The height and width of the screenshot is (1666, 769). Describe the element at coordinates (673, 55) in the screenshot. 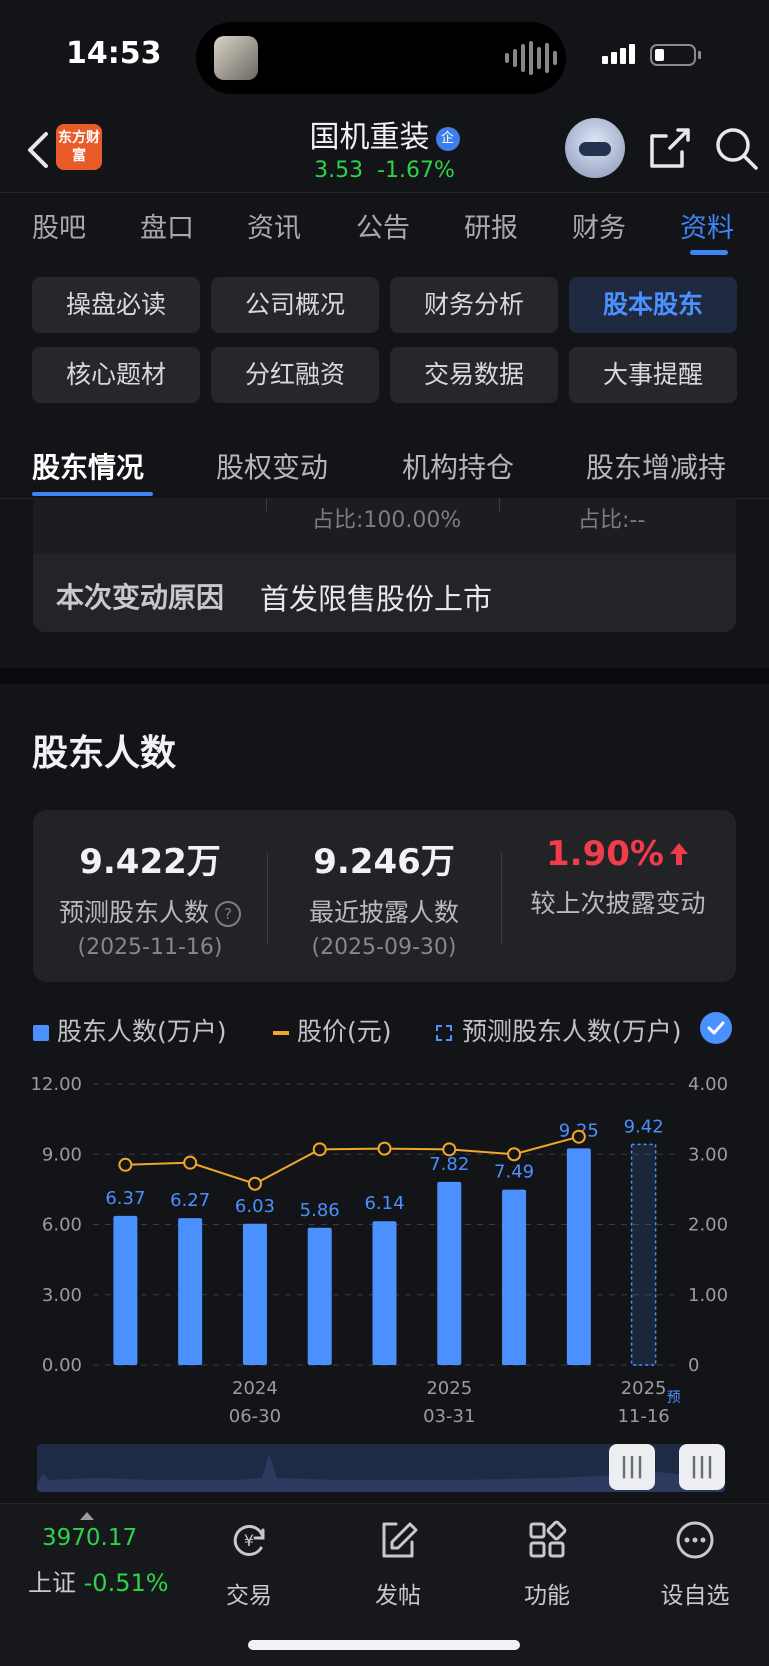

I see `battery-icon` at that location.